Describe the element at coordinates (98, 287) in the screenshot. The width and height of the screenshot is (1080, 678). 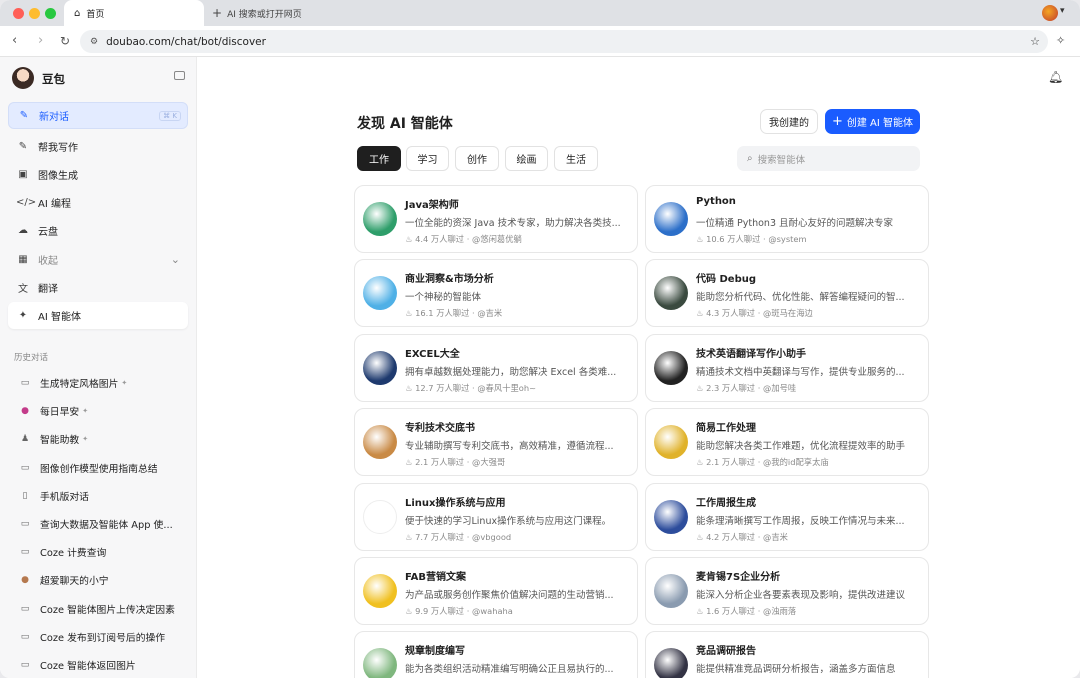
I see `sidebar-item-translate: 文翻译` at that location.